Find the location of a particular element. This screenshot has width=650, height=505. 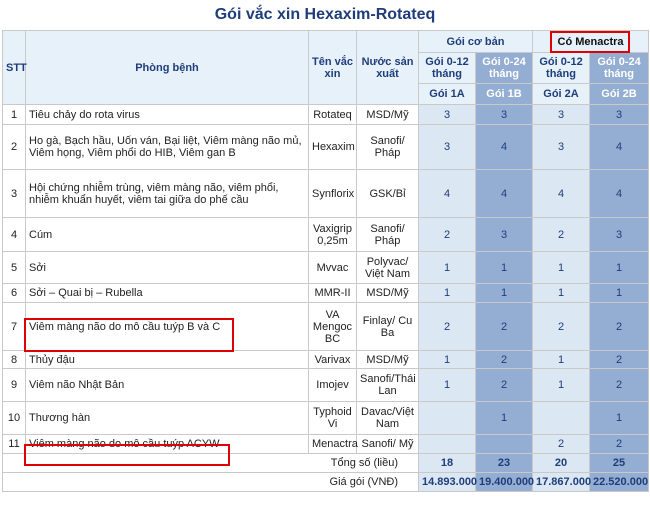

price-1b: 19.400.000 is located at coordinates (504, 482).